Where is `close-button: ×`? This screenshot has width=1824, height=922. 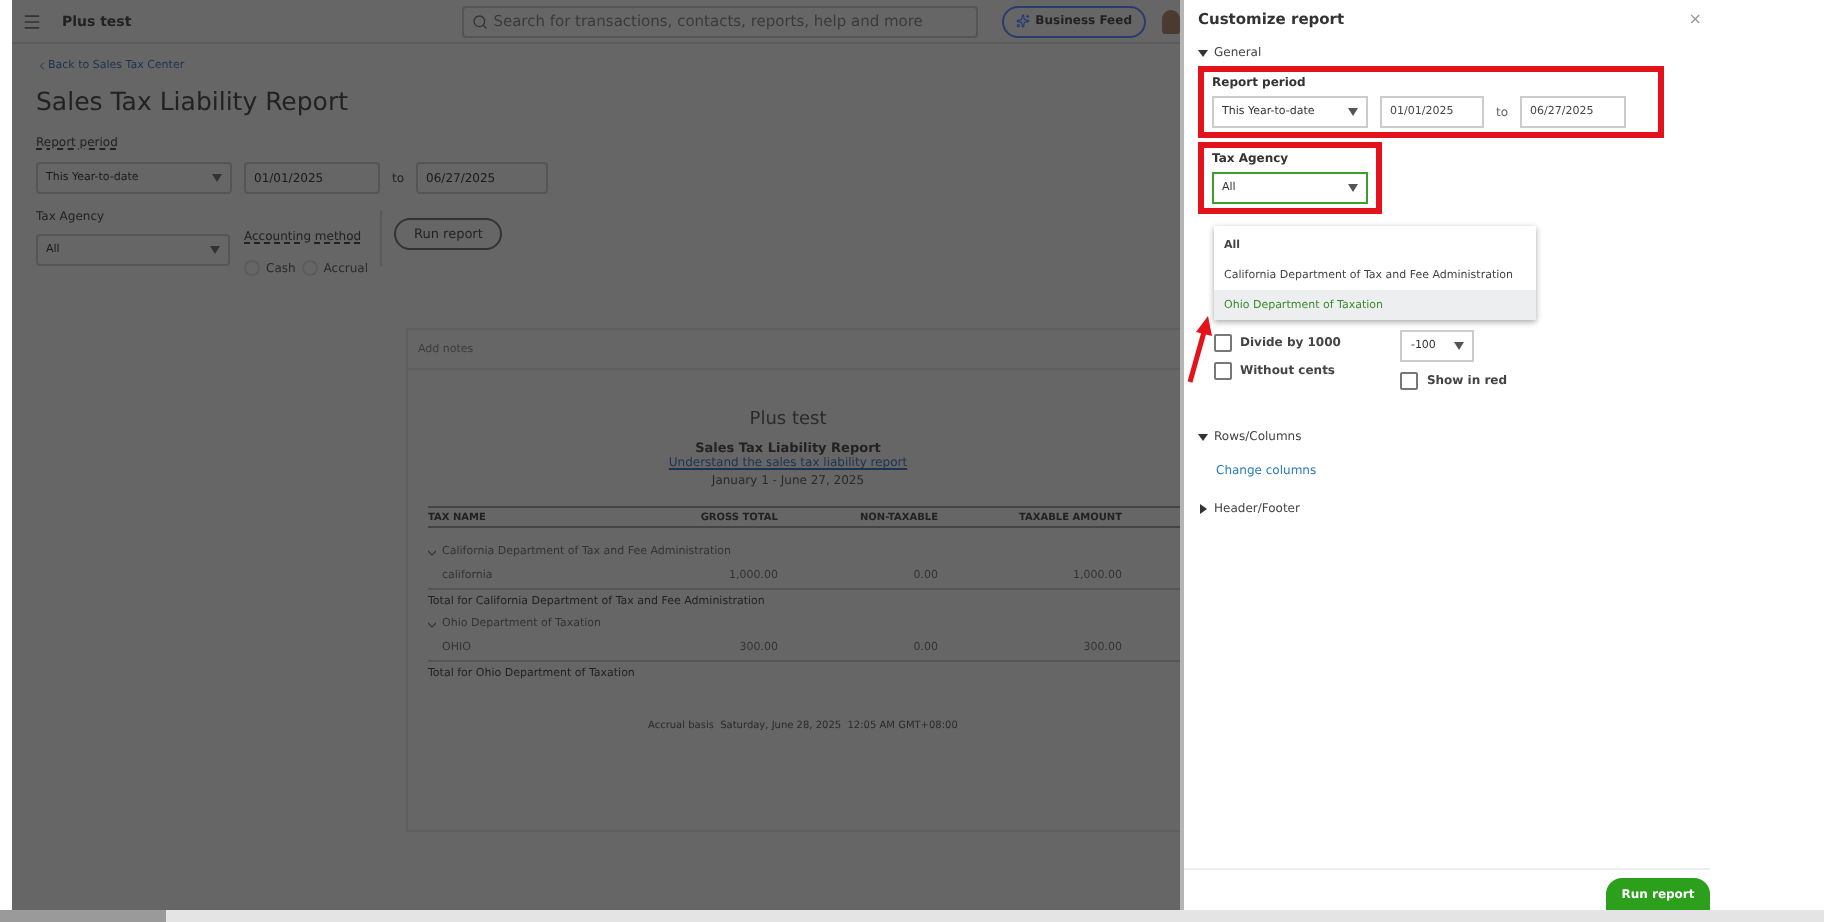 close-button: × is located at coordinates (1695, 19).